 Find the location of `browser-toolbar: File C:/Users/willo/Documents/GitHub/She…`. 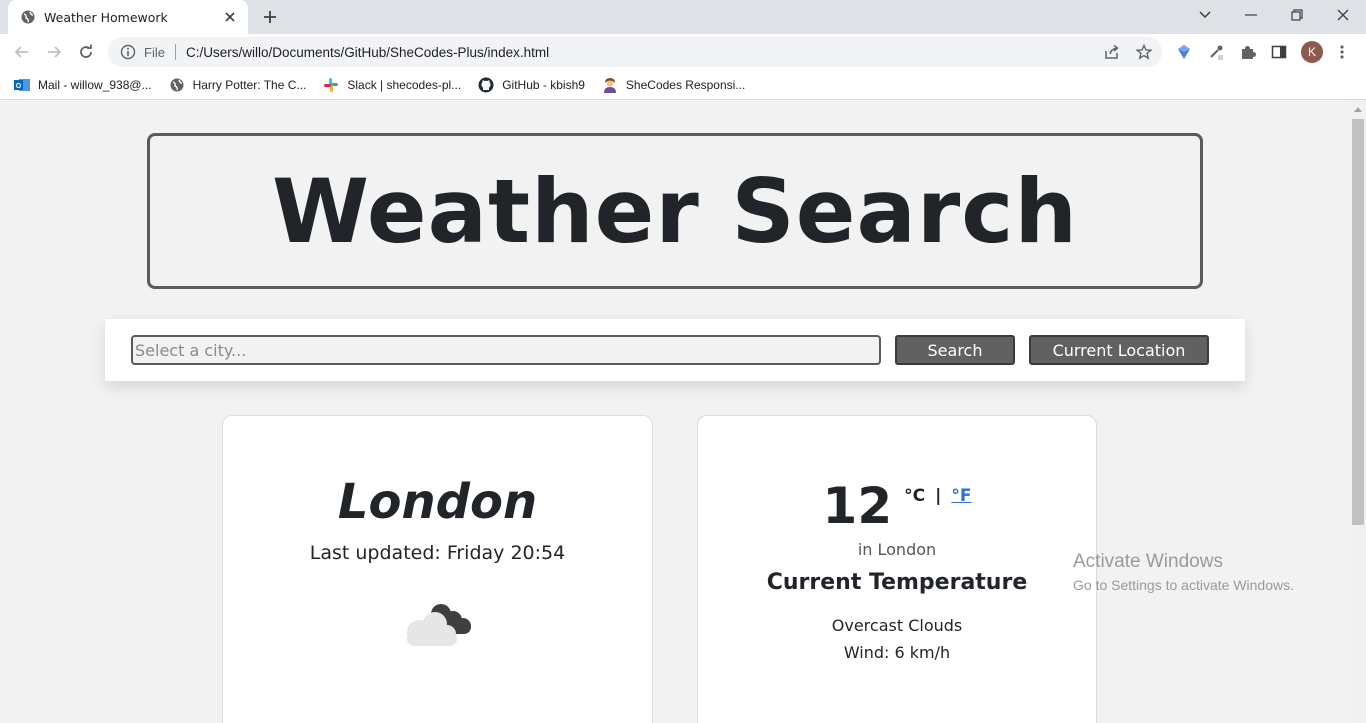

browser-toolbar: File C:/Users/willo/Documents/GitHub/She… is located at coordinates (683, 52).